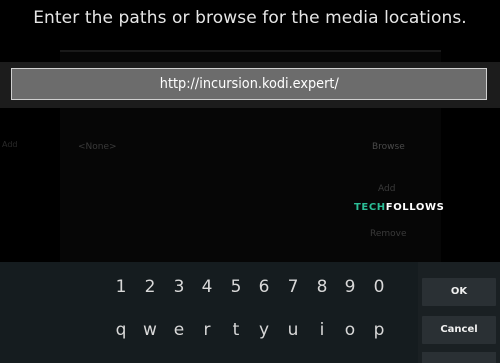  I want to click on techfollows-watermark: TECHFOLLOWS, so click(399, 207).